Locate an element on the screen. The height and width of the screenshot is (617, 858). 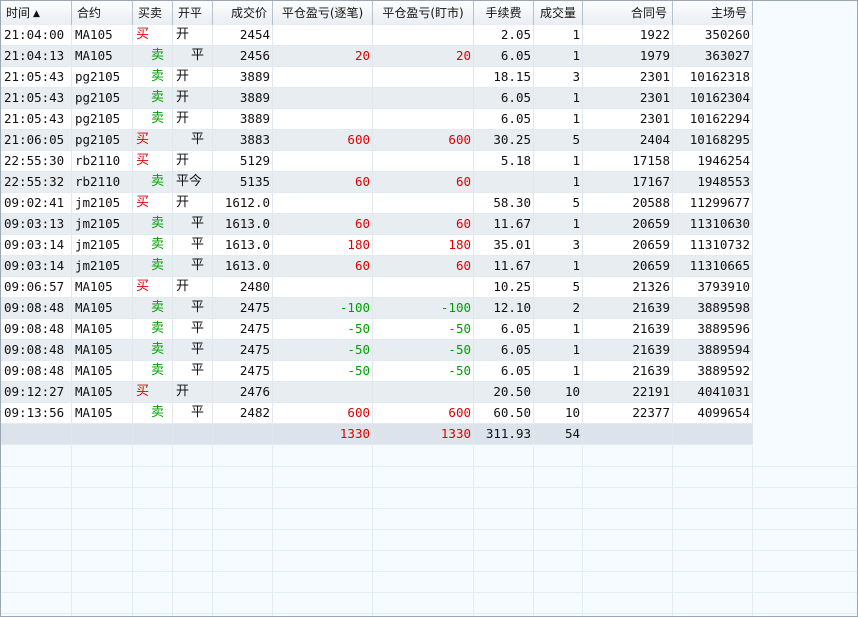
column-header-price: 成交价 is located at coordinates (243, 13).